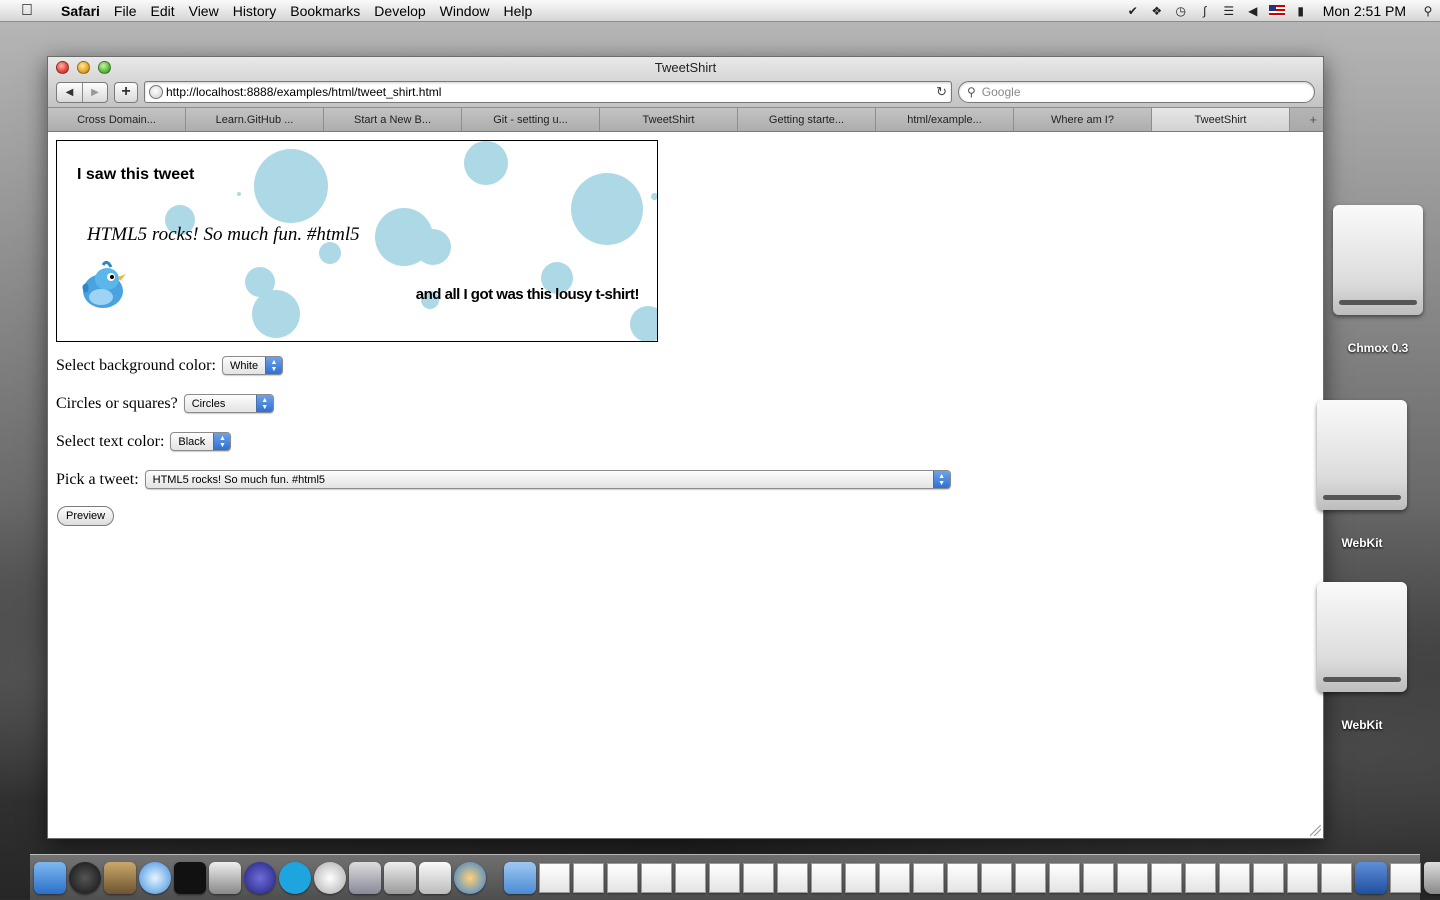 The image size is (1440, 900). Describe the element at coordinates (400, 877) in the screenshot. I see `script-editor-icon` at that location.